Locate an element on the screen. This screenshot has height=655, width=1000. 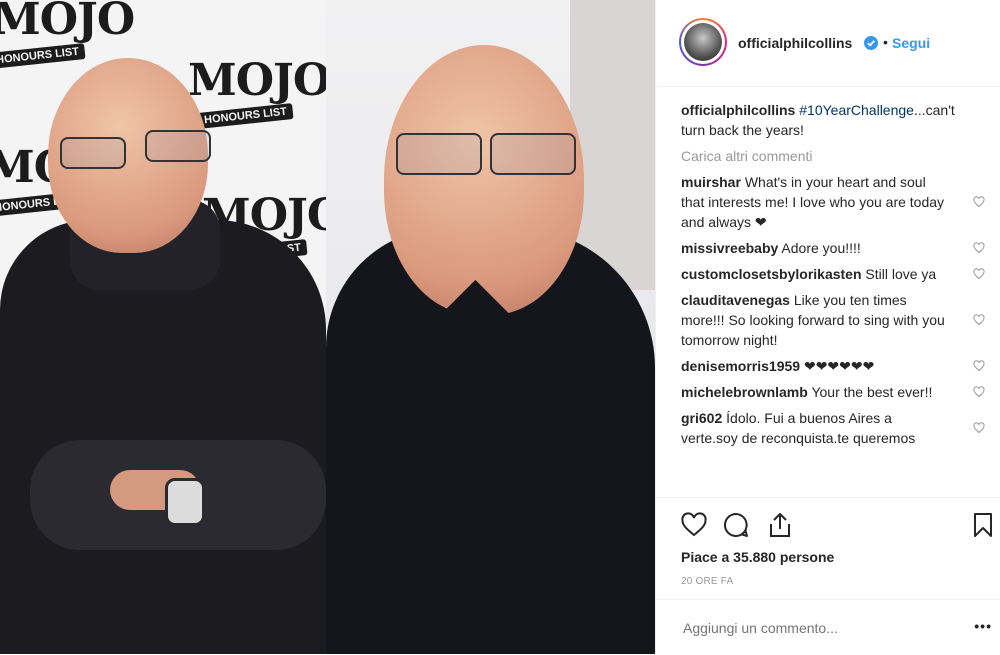
comment-item: denisemorris1959 ❤❤❤❤❤❤ is located at coordinates (833, 366).